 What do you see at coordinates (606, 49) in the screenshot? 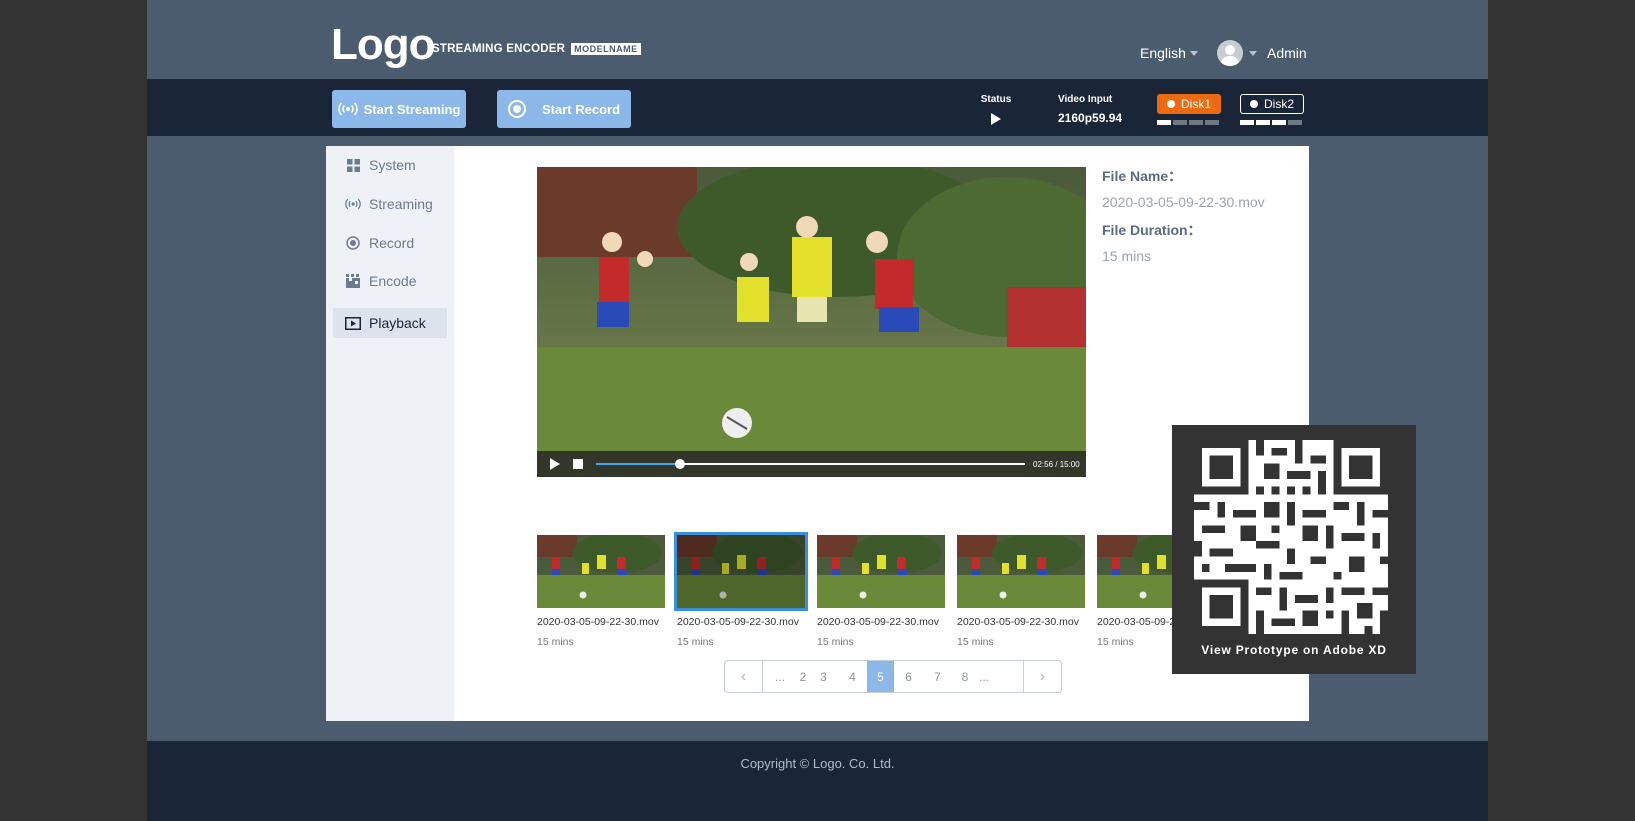
I see `model-badge: MODELNAME` at bounding box center [606, 49].